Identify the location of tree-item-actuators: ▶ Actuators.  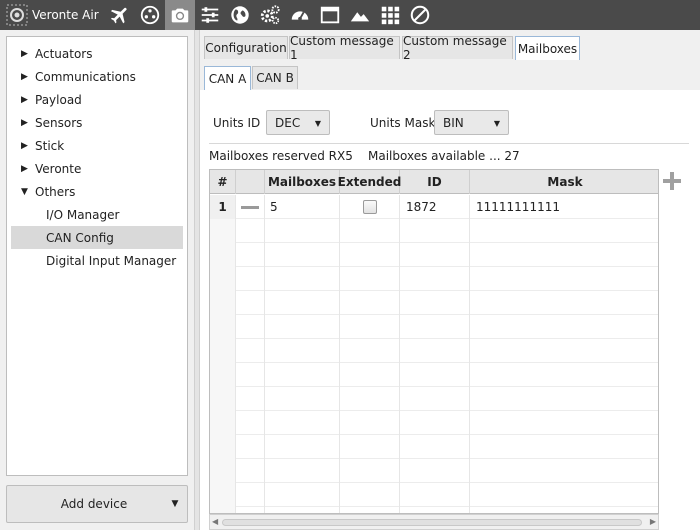
(97, 53).